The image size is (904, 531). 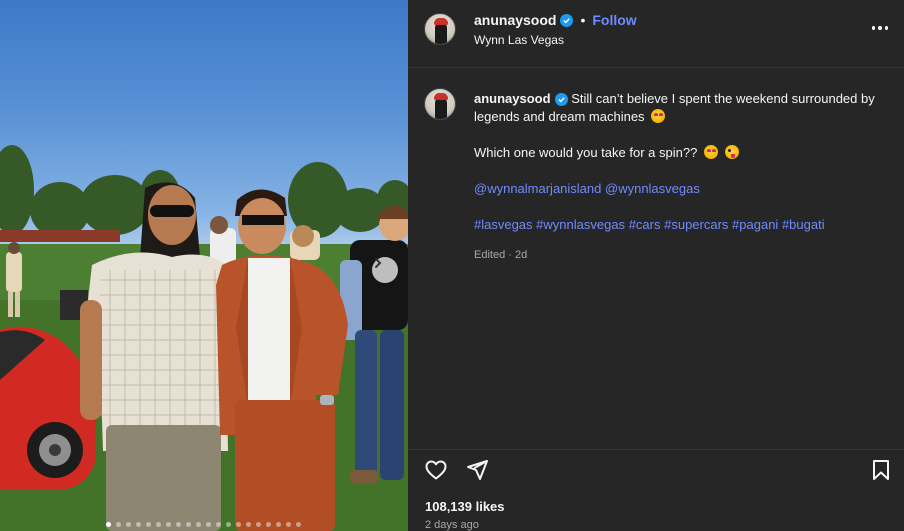 What do you see at coordinates (652, 188) in the screenshot?
I see `mention-link: @wynnlasvegas` at bounding box center [652, 188].